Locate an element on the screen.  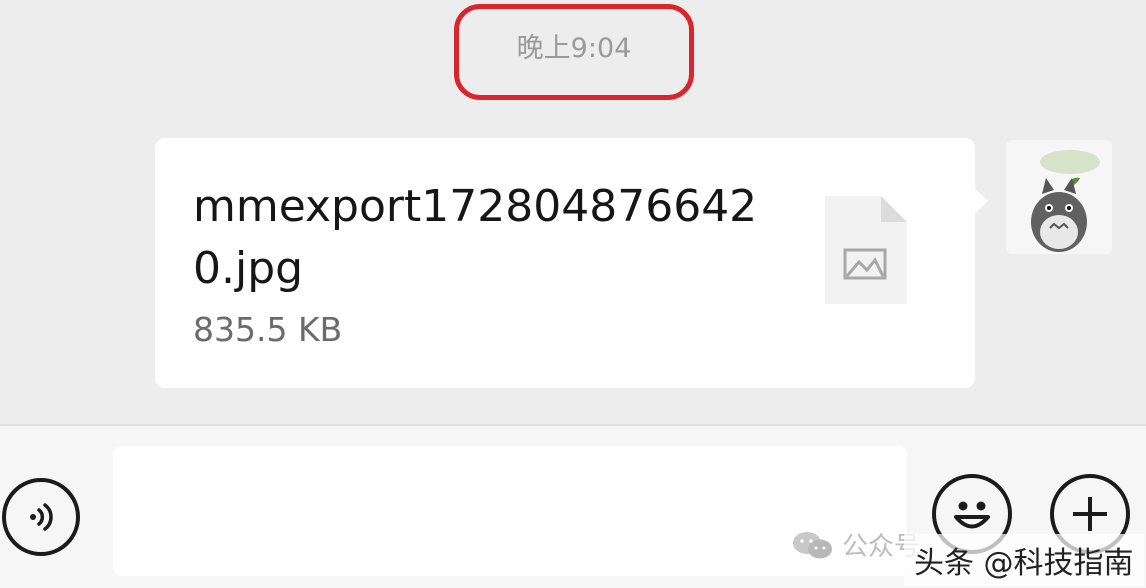
wechat-watermark: 公众号 is located at coordinates (856, 544).